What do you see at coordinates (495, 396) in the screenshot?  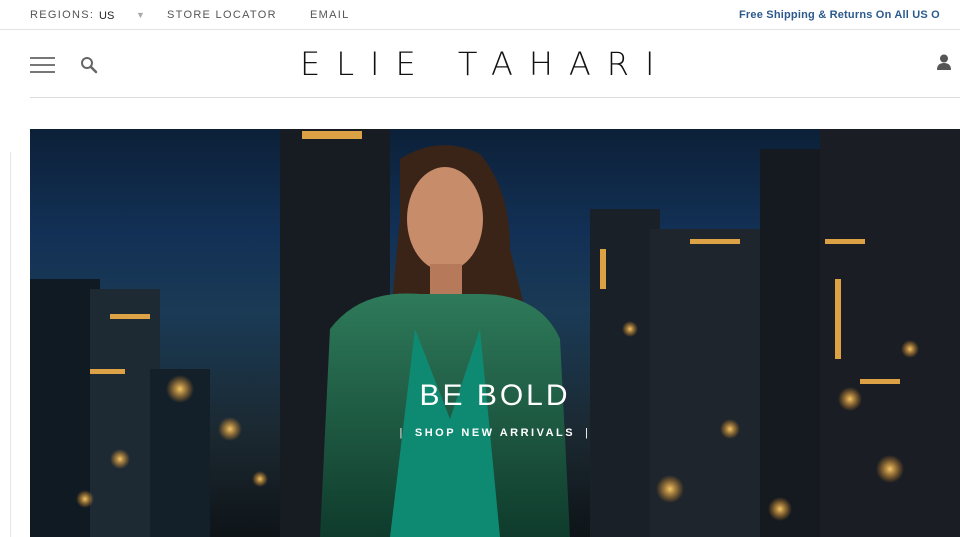 I see `hero-title: BE BOLD` at bounding box center [495, 396].